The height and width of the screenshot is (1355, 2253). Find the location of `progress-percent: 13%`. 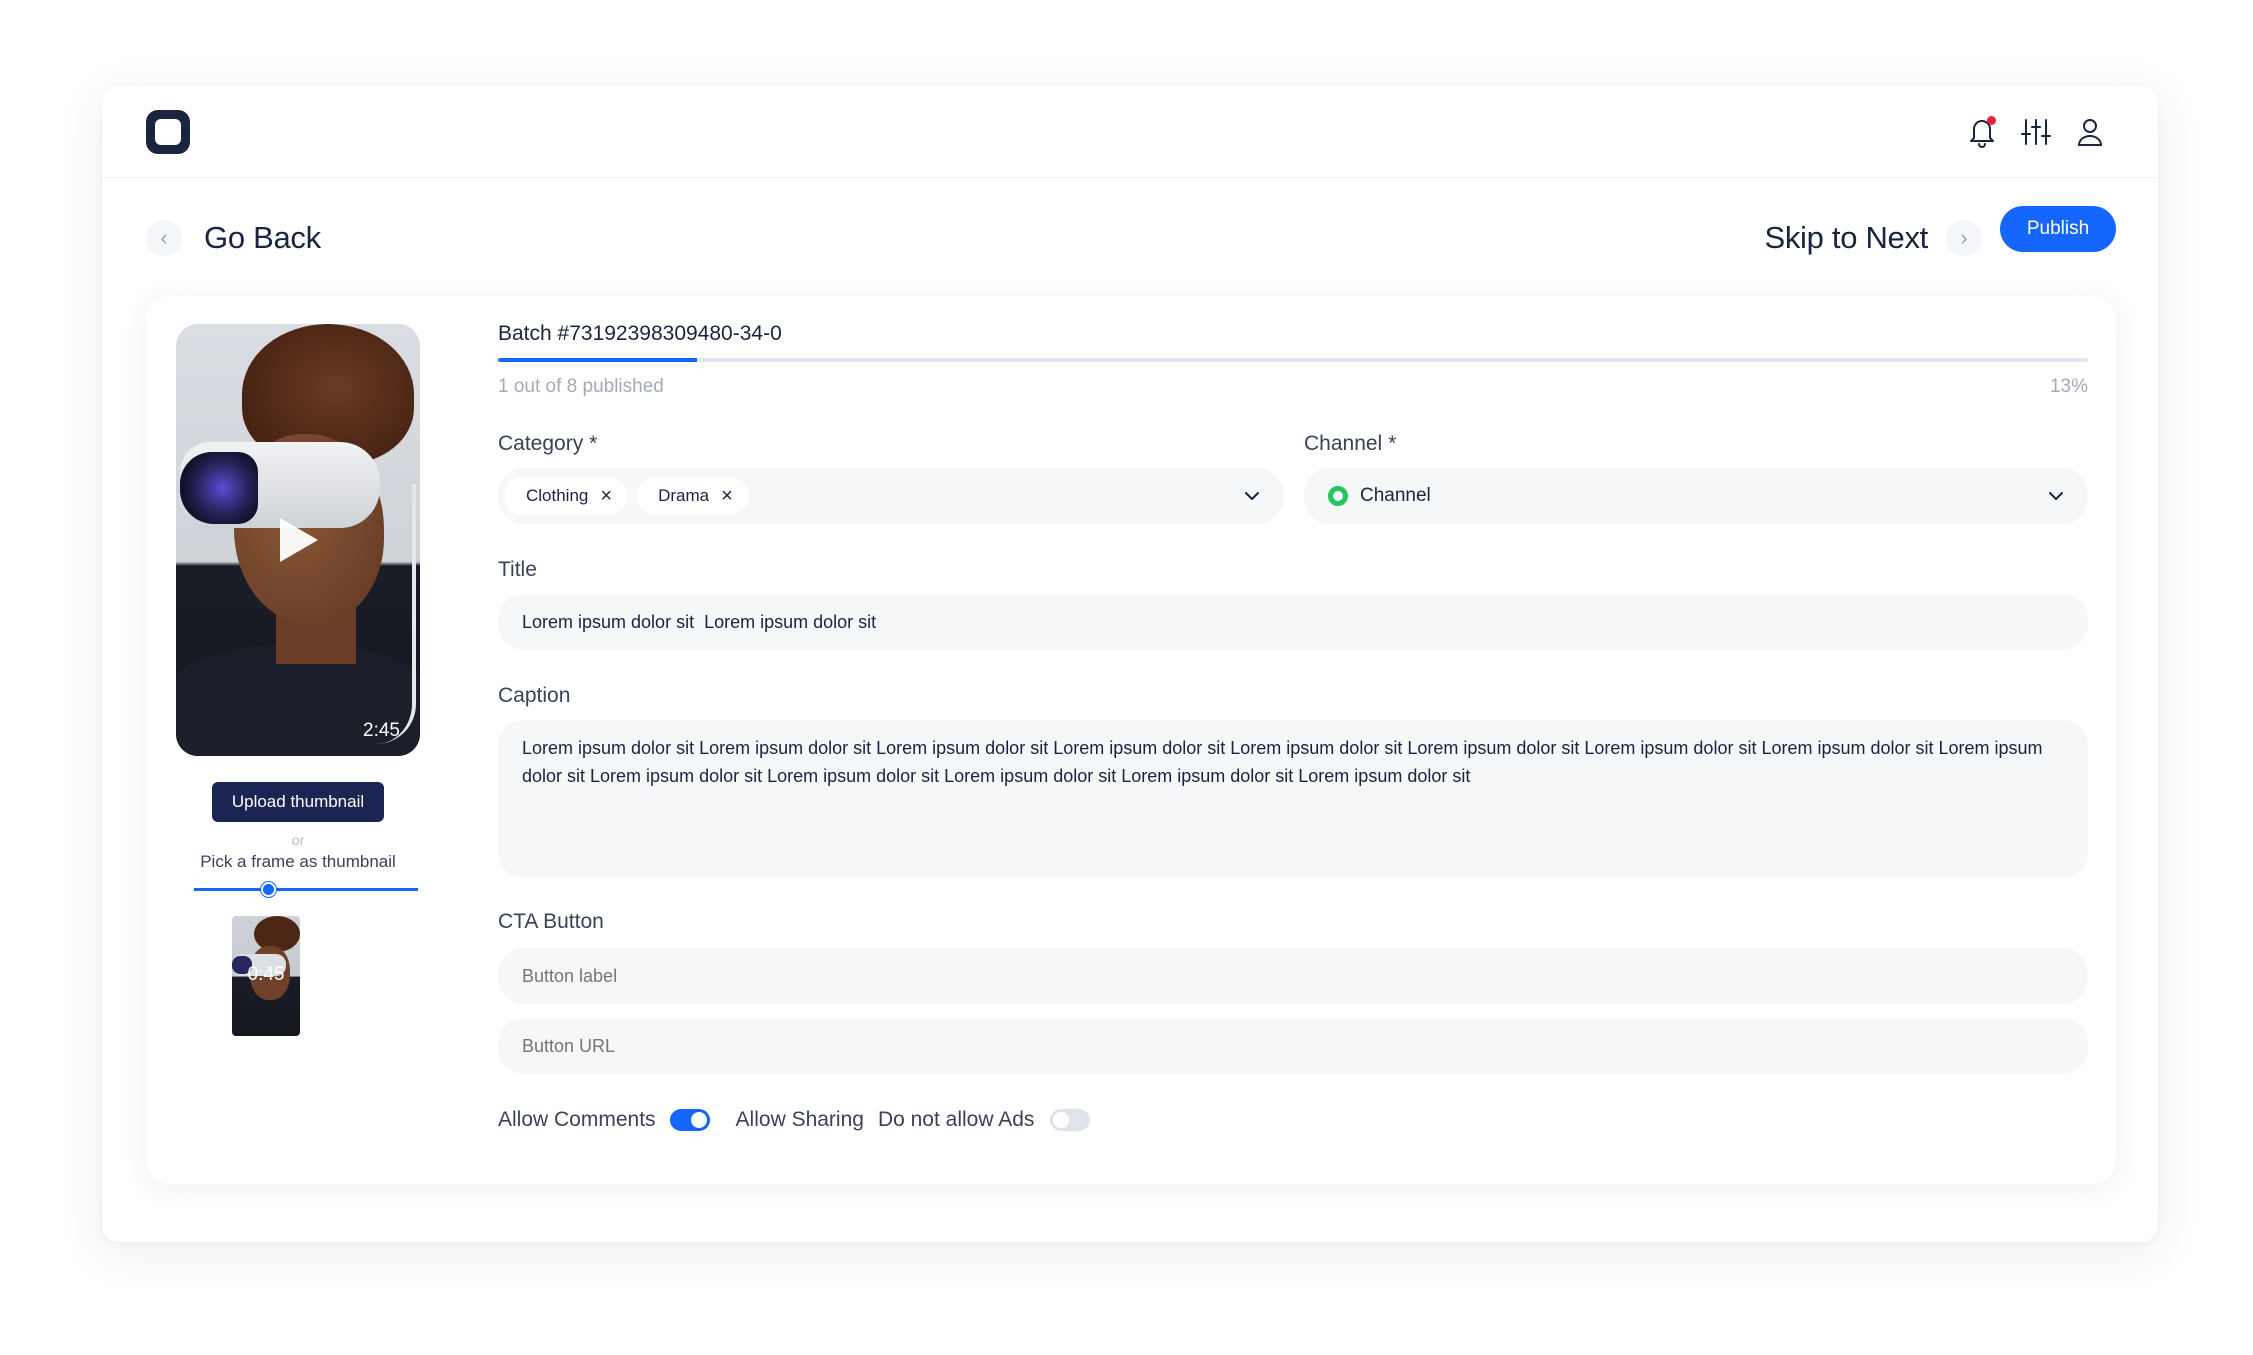

progress-percent: 13% is located at coordinates (2068, 386).